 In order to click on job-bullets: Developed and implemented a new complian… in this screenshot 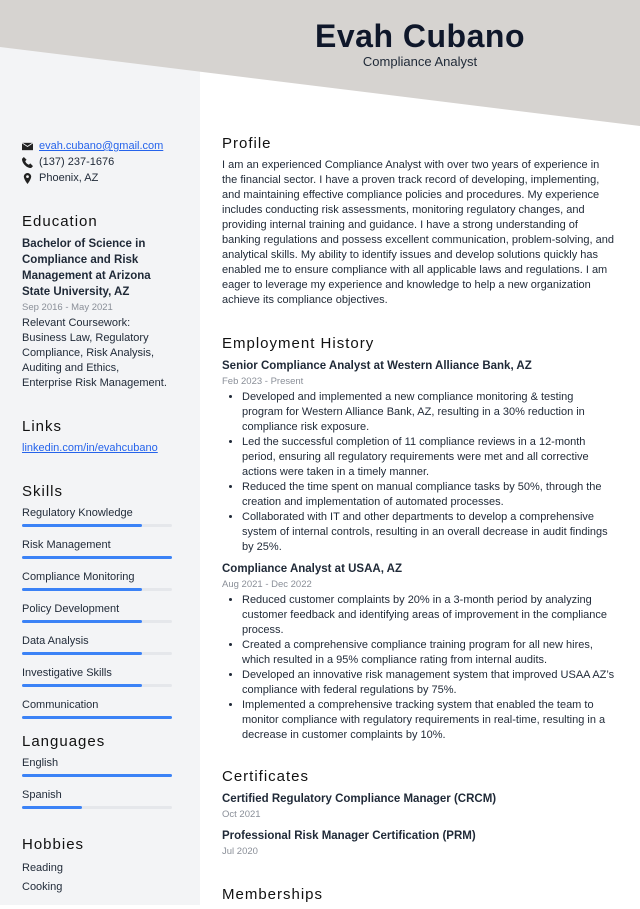, I will do `click(419, 472)`.